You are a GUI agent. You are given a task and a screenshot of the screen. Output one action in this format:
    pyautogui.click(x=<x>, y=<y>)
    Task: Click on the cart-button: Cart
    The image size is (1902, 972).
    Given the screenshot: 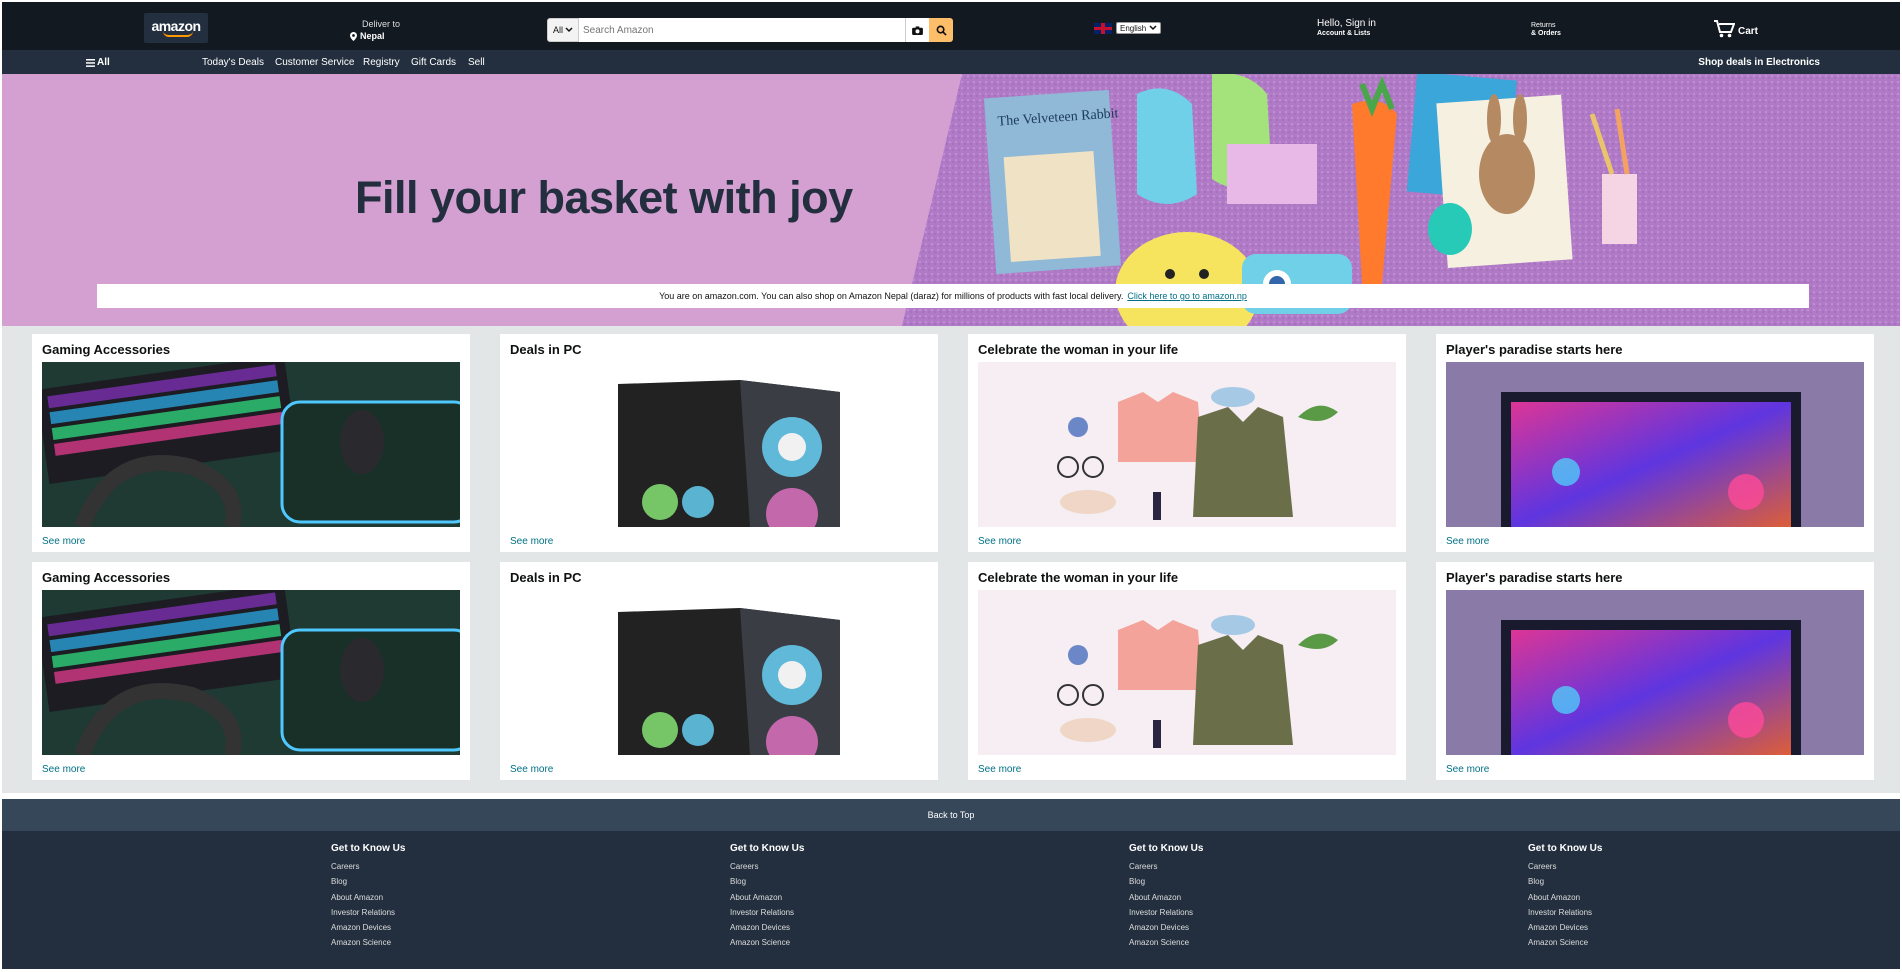 What is the action you would take?
    pyautogui.click(x=1735, y=29)
    